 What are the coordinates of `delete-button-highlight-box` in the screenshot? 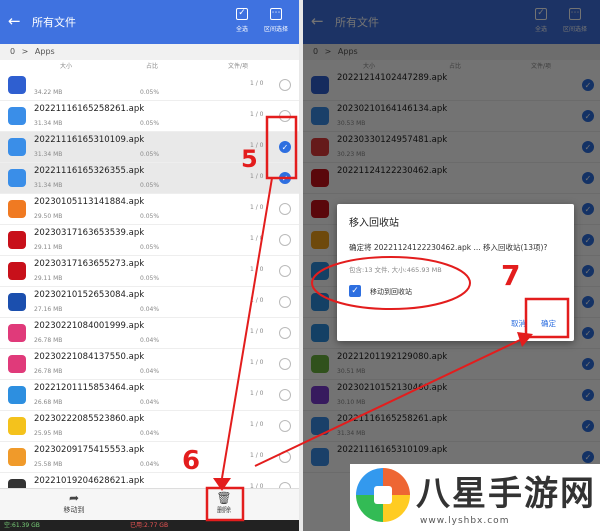 It's located at (225, 504).